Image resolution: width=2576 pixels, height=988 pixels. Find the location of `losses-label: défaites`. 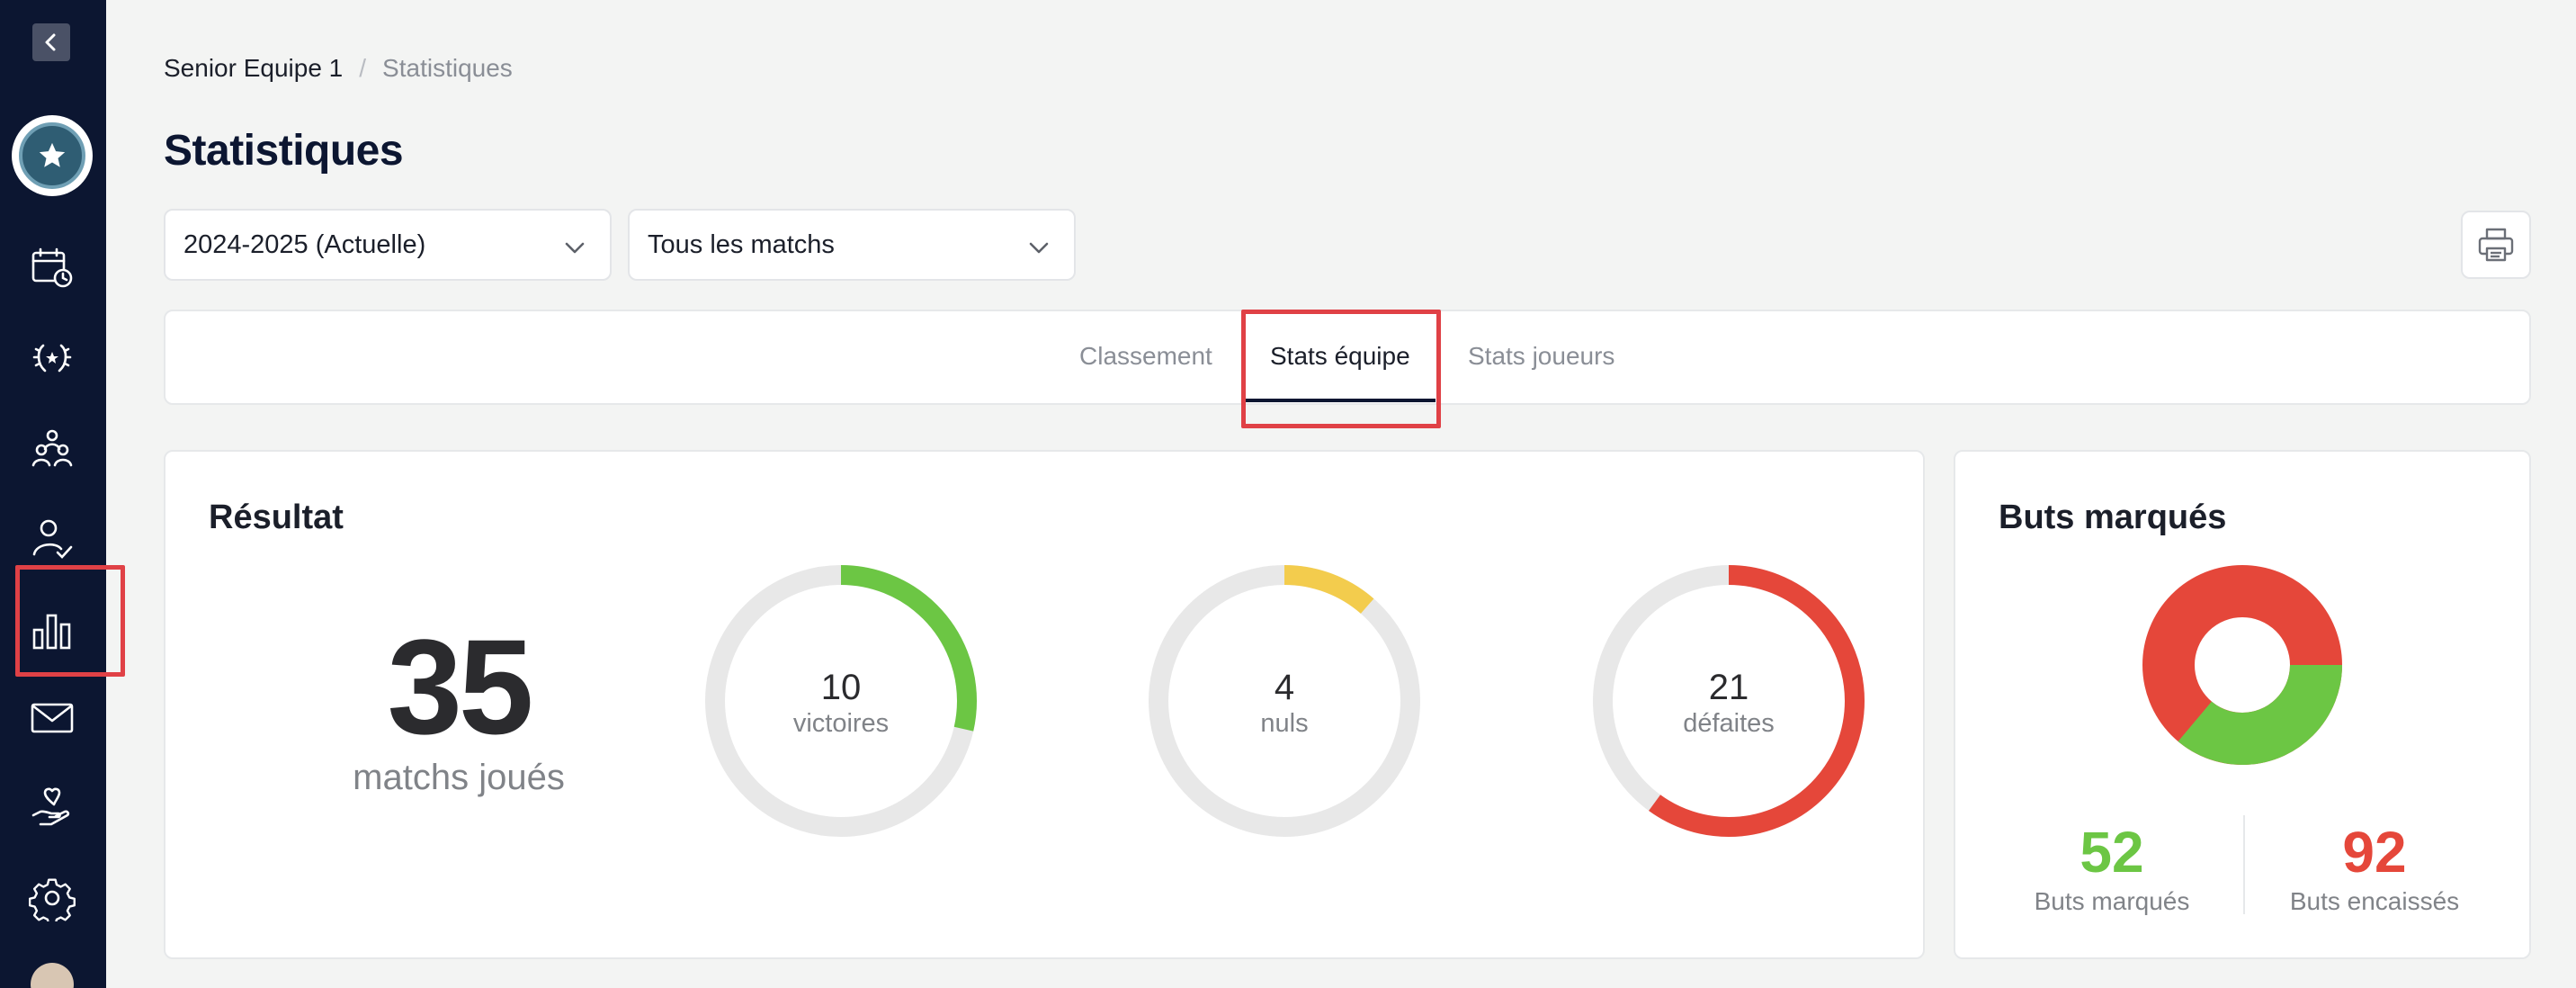

losses-label: défaites is located at coordinates (1729, 723).